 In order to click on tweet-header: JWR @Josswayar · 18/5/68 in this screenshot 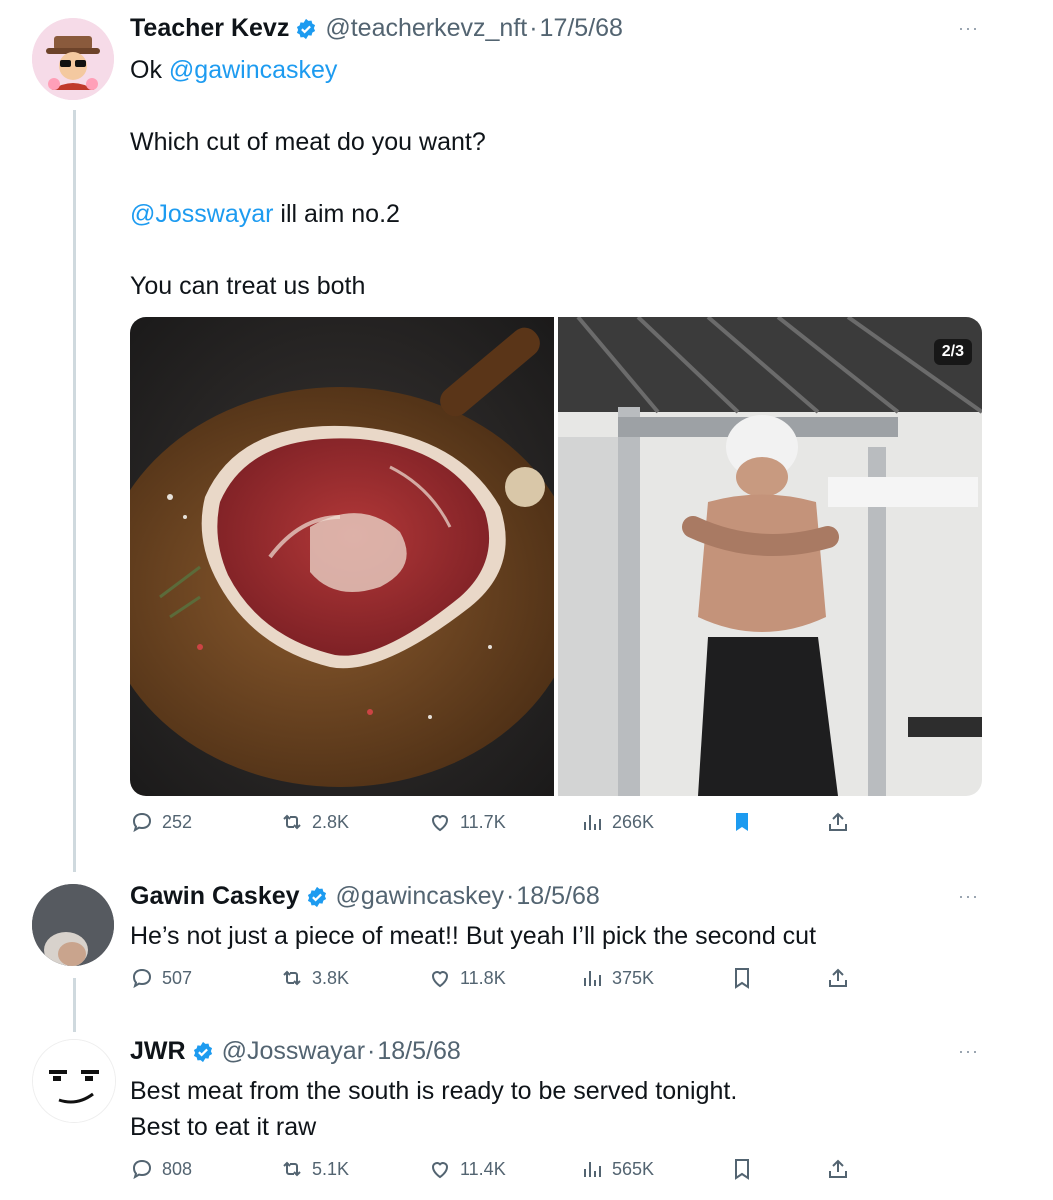, I will do `click(295, 1051)`.